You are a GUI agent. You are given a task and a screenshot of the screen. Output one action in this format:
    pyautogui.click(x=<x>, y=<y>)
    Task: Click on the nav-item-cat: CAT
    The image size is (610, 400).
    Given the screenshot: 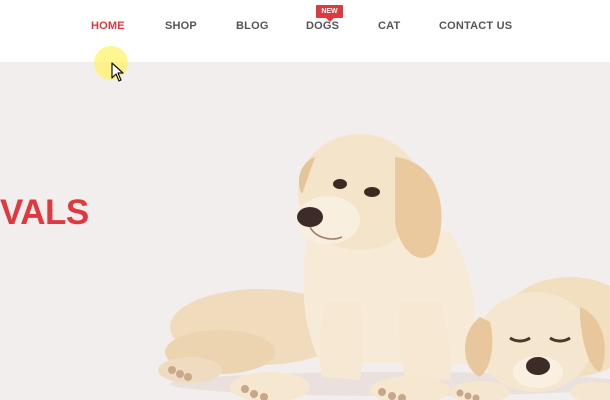 What is the action you would take?
    pyautogui.click(x=389, y=26)
    